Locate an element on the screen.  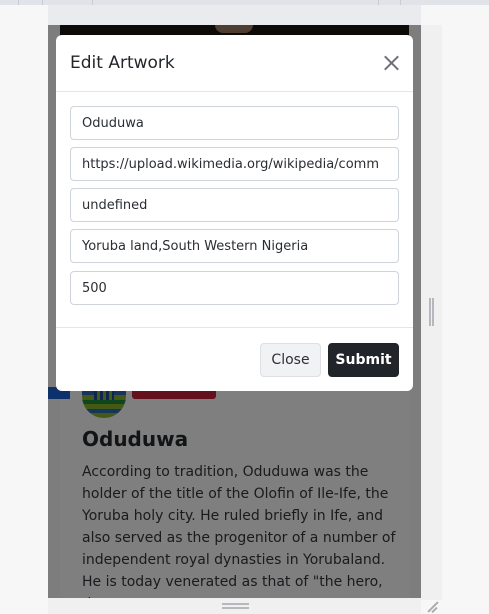
vertical-resize-handle is located at coordinates (431, 312).